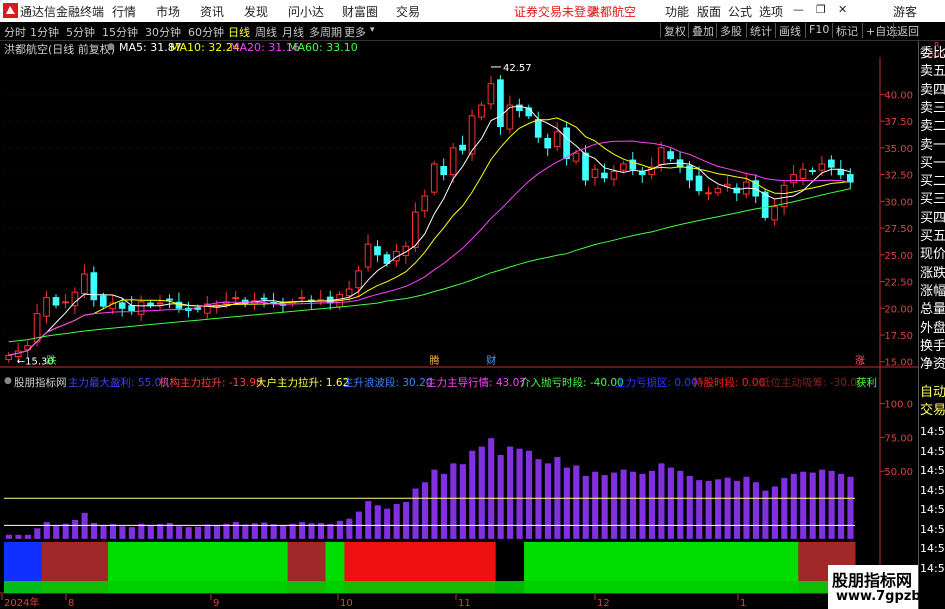 Image resolution: width=945 pixels, height=609 pixels. I want to click on sidebar-item: 卖五, so click(932, 72).